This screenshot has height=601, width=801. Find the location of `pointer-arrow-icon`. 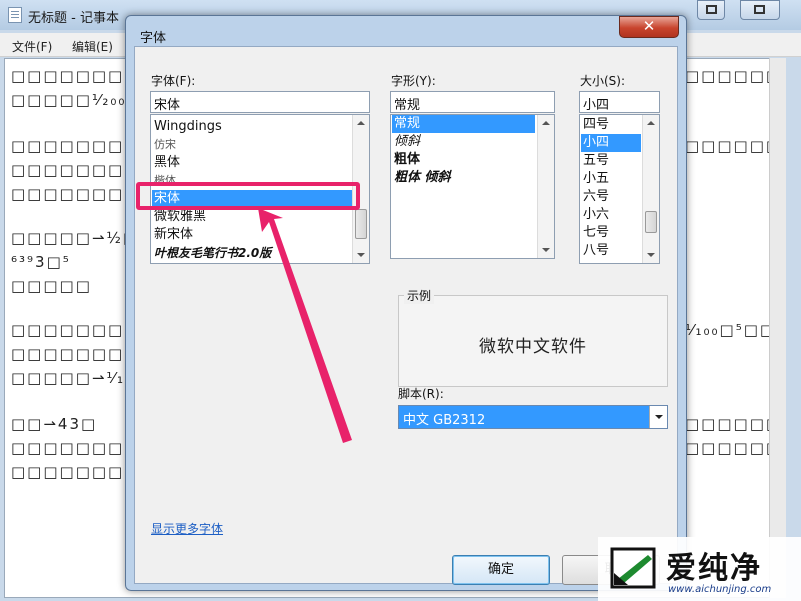

pointer-arrow-icon is located at coordinates (305, 325).